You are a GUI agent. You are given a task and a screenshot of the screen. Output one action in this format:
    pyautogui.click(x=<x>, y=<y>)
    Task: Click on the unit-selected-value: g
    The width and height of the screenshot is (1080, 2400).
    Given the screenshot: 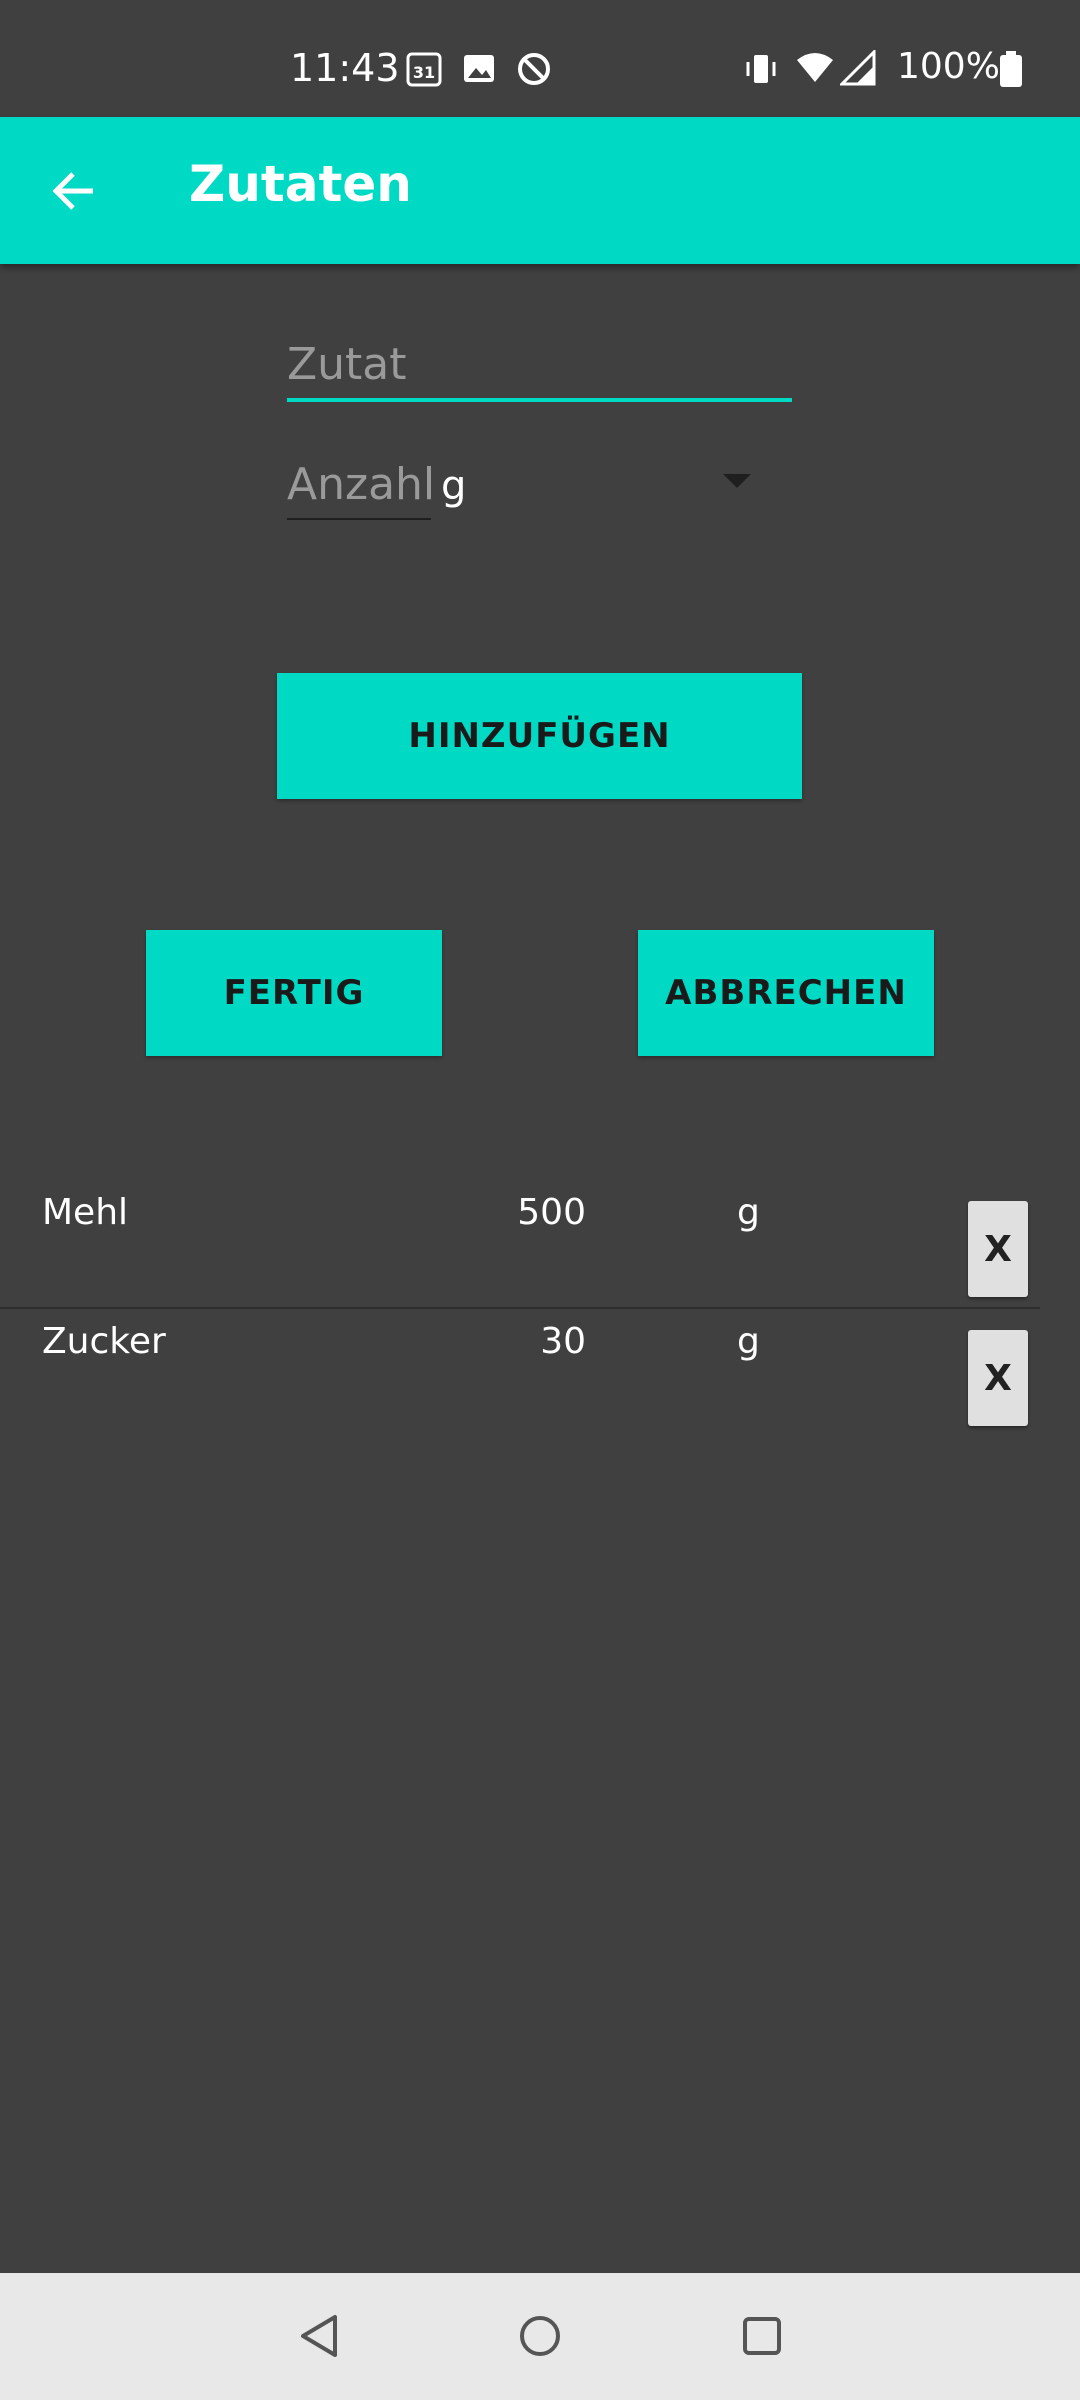 What is the action you would take?
    pyautogui.click(x=454, y=486)
    